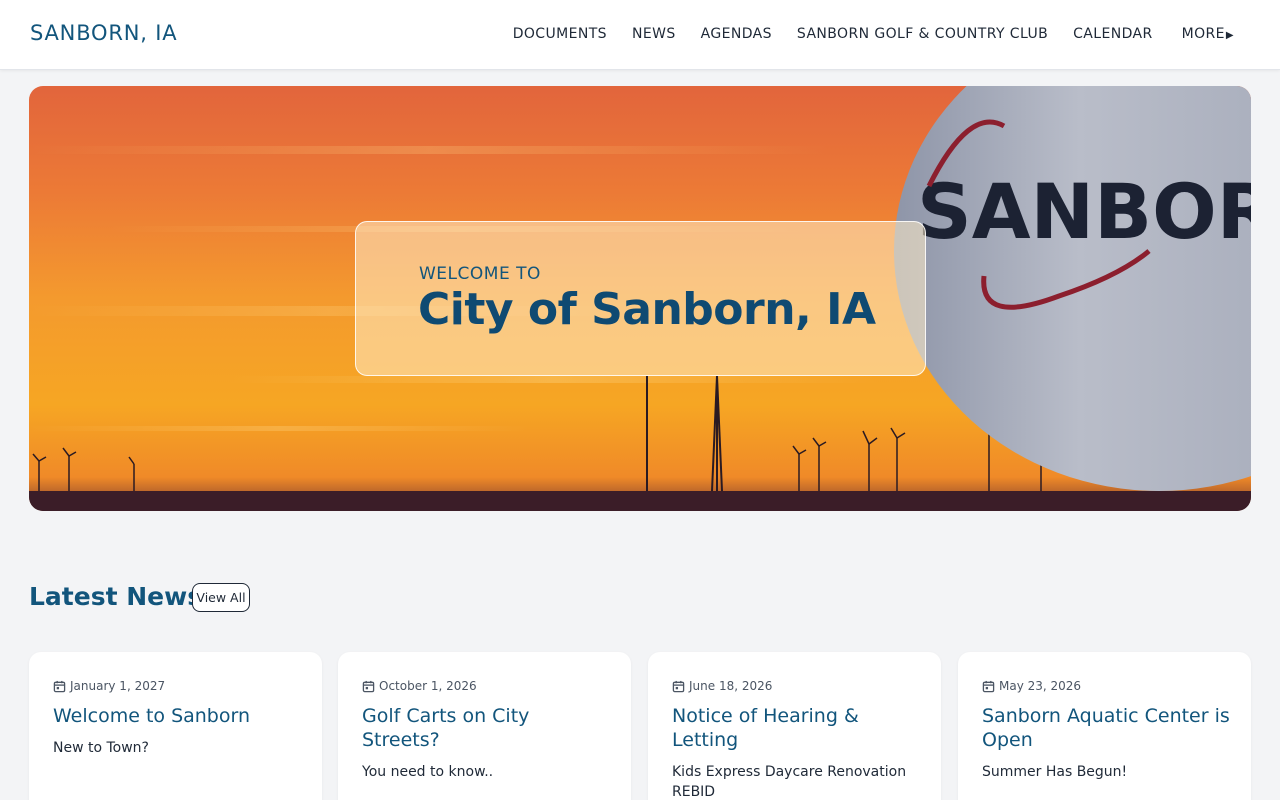 This screenshot has width=1280, height=800. I want to click on news-date: January 1, 2027, so click(118, 686).